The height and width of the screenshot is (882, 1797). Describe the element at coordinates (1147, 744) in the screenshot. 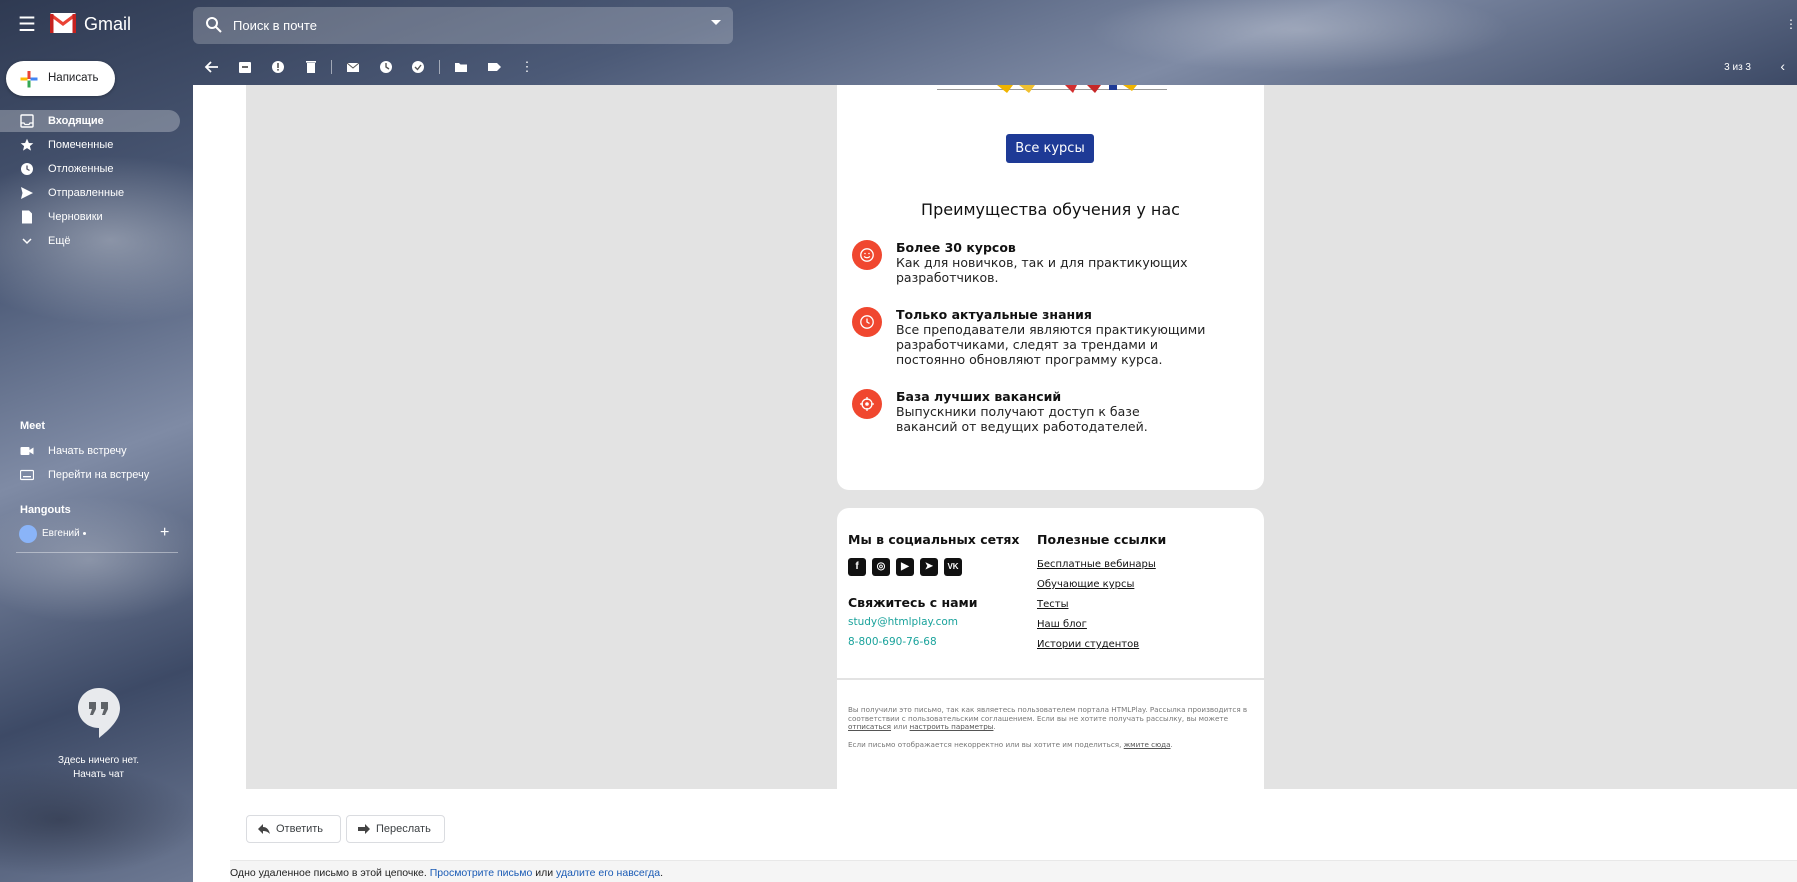

I see `view-online-link: жмите сюда` at that location.